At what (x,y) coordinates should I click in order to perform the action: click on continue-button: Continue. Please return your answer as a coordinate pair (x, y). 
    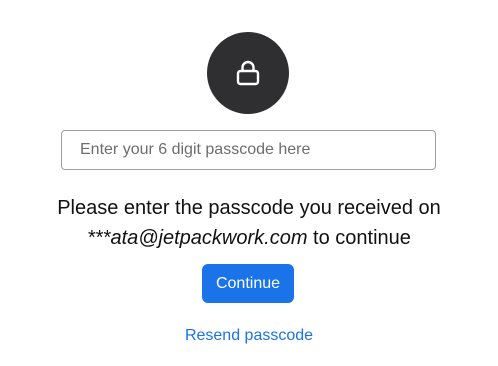
    Looking at the image, I should click on (248, 283).